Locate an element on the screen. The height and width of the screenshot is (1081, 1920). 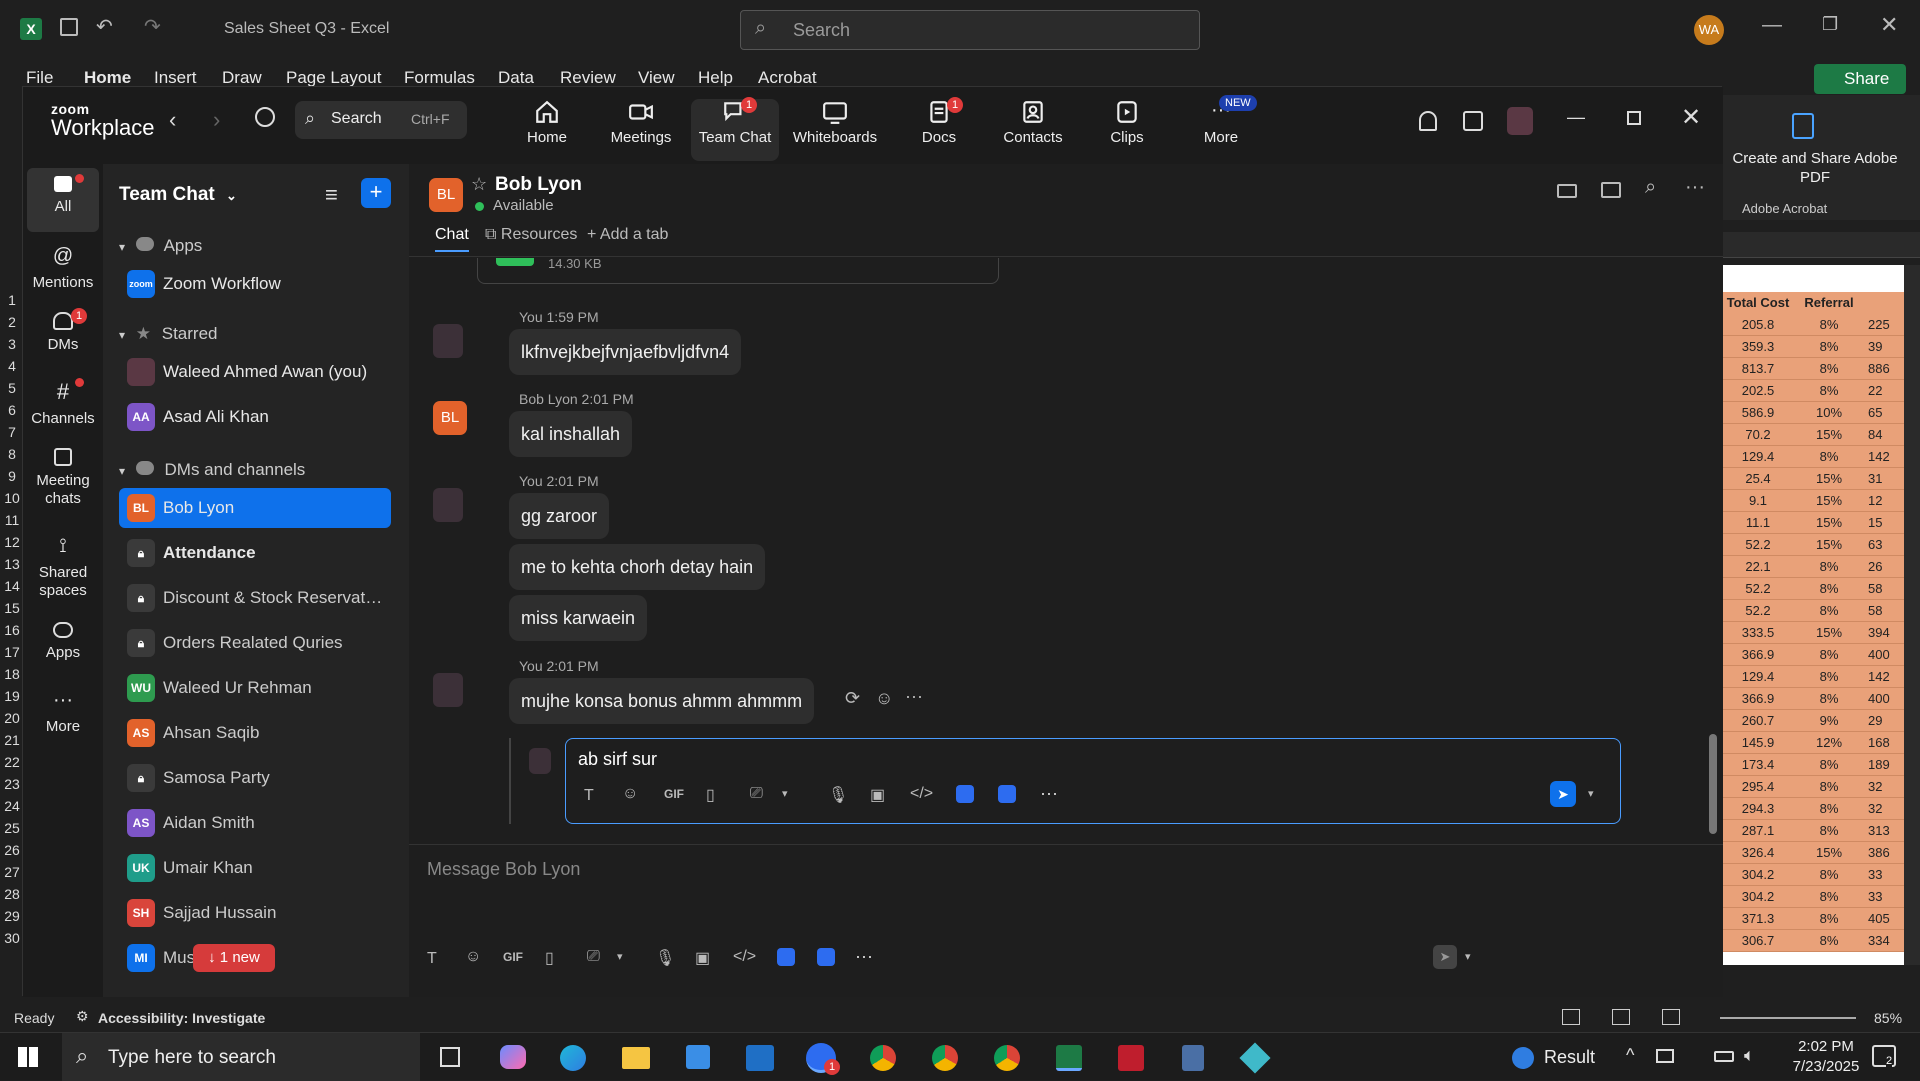
list-item-aidan-smith: AS Aidan Smith is located at coordinates (255, 823).